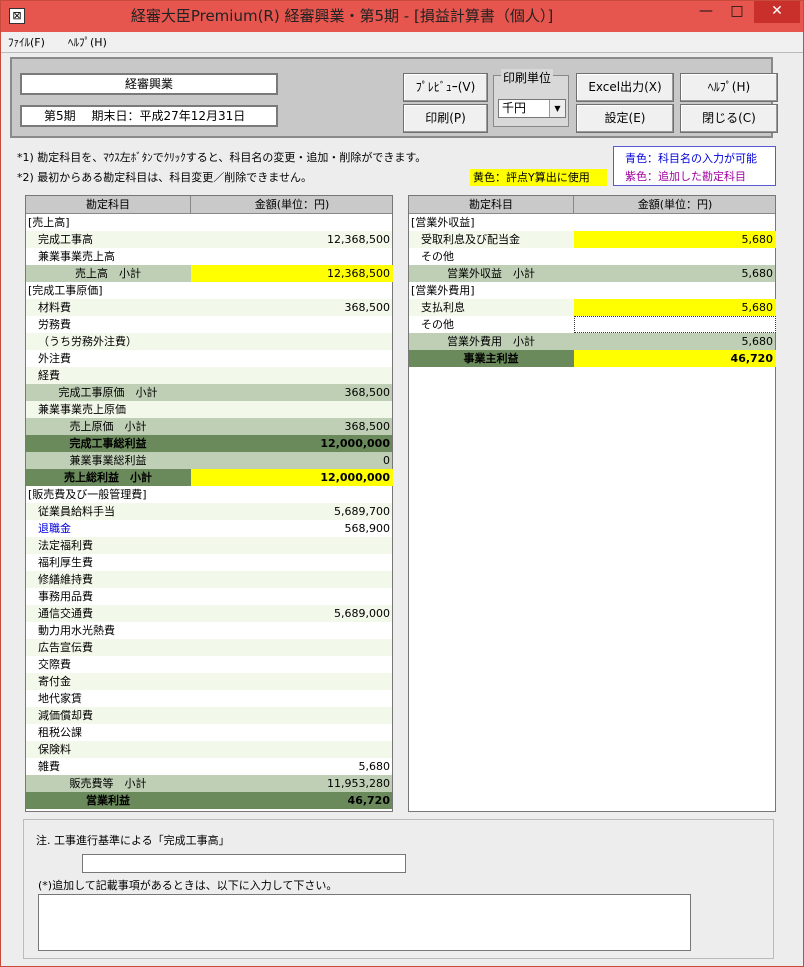 Image resolution: width=804 pixels, height=967 pixels. I want to click on maximize-button: □, so click(737, 12).